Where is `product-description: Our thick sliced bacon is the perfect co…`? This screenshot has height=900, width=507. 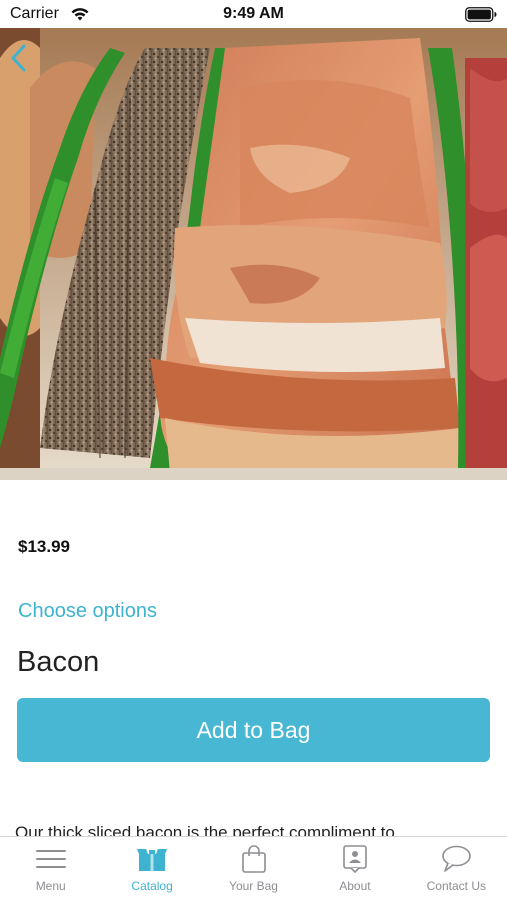
product-description: Our thick sliced bacon is the perfect co… is located at coordinates (205, 829).